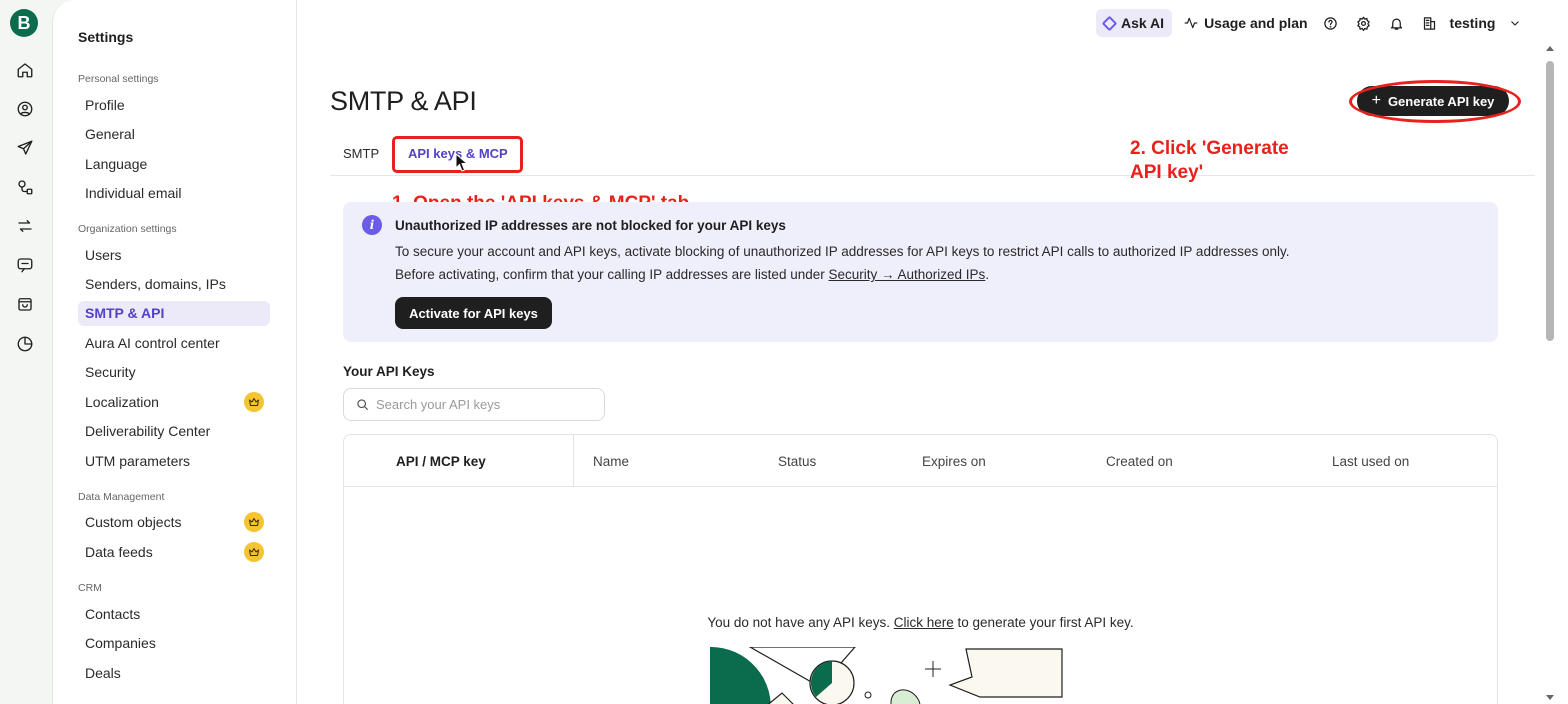  What do you see at coordinates (24, 23) in the screenshot?
I see `brevo-logo: B` at bounding box center [24, 23].